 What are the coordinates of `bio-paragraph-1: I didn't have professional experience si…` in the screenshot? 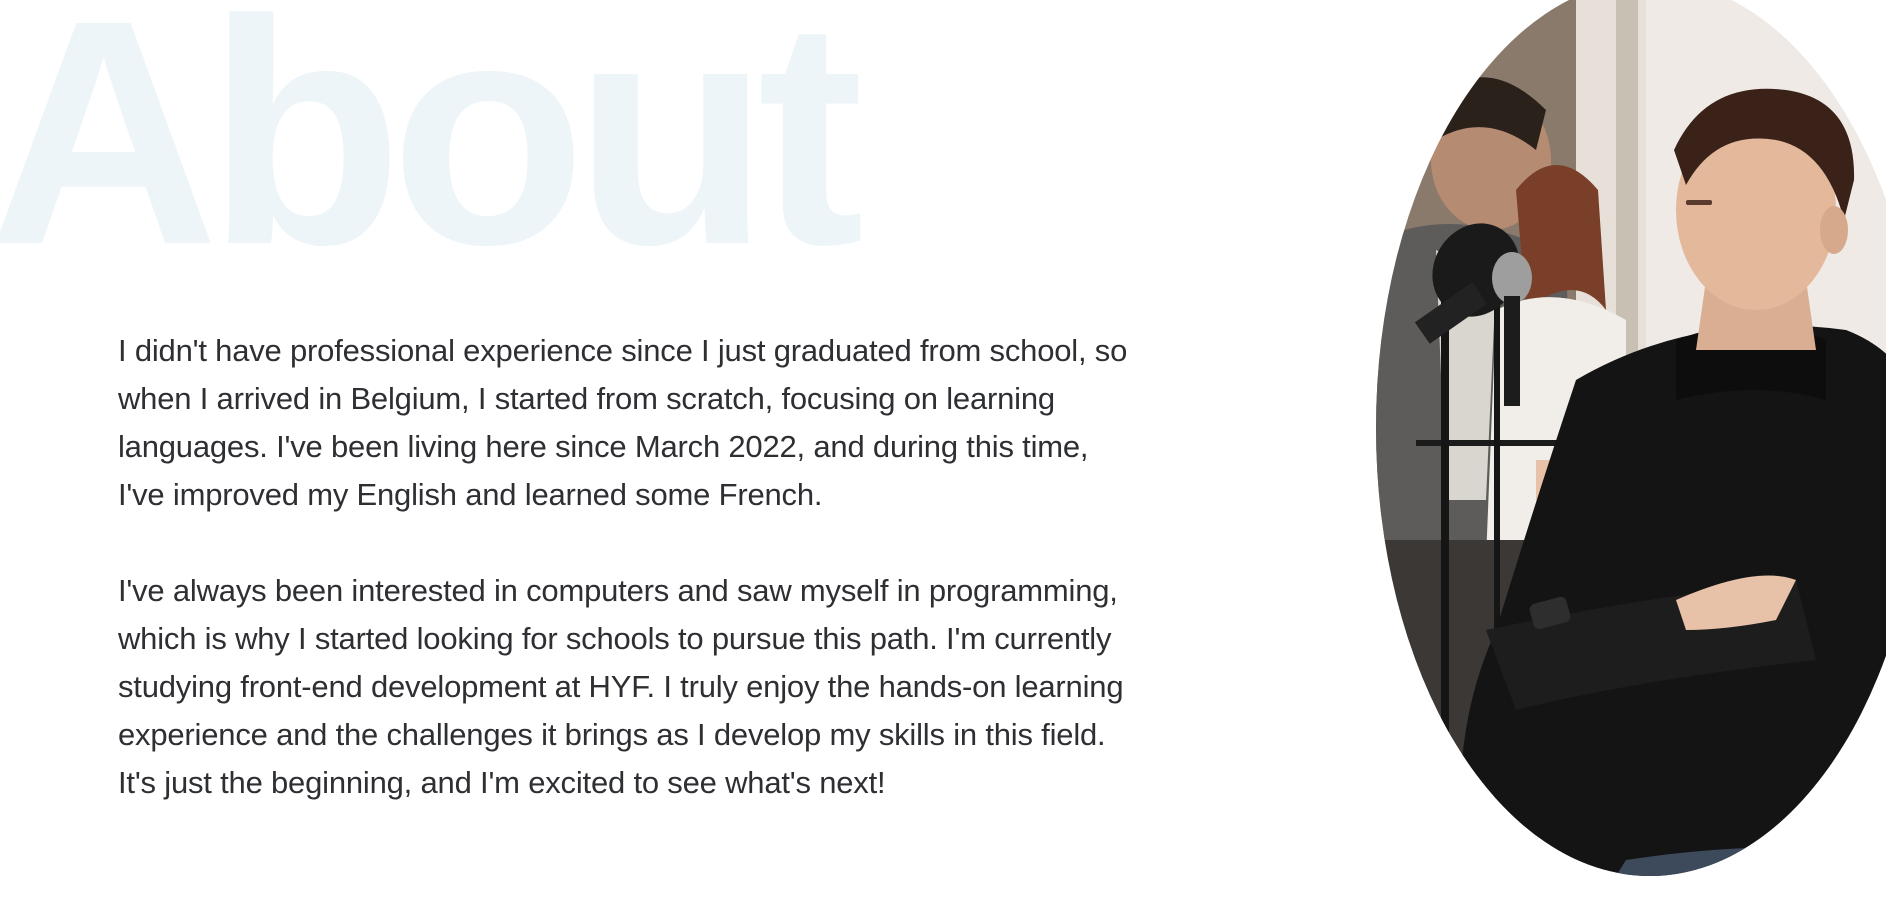 It's located at (623, 422).